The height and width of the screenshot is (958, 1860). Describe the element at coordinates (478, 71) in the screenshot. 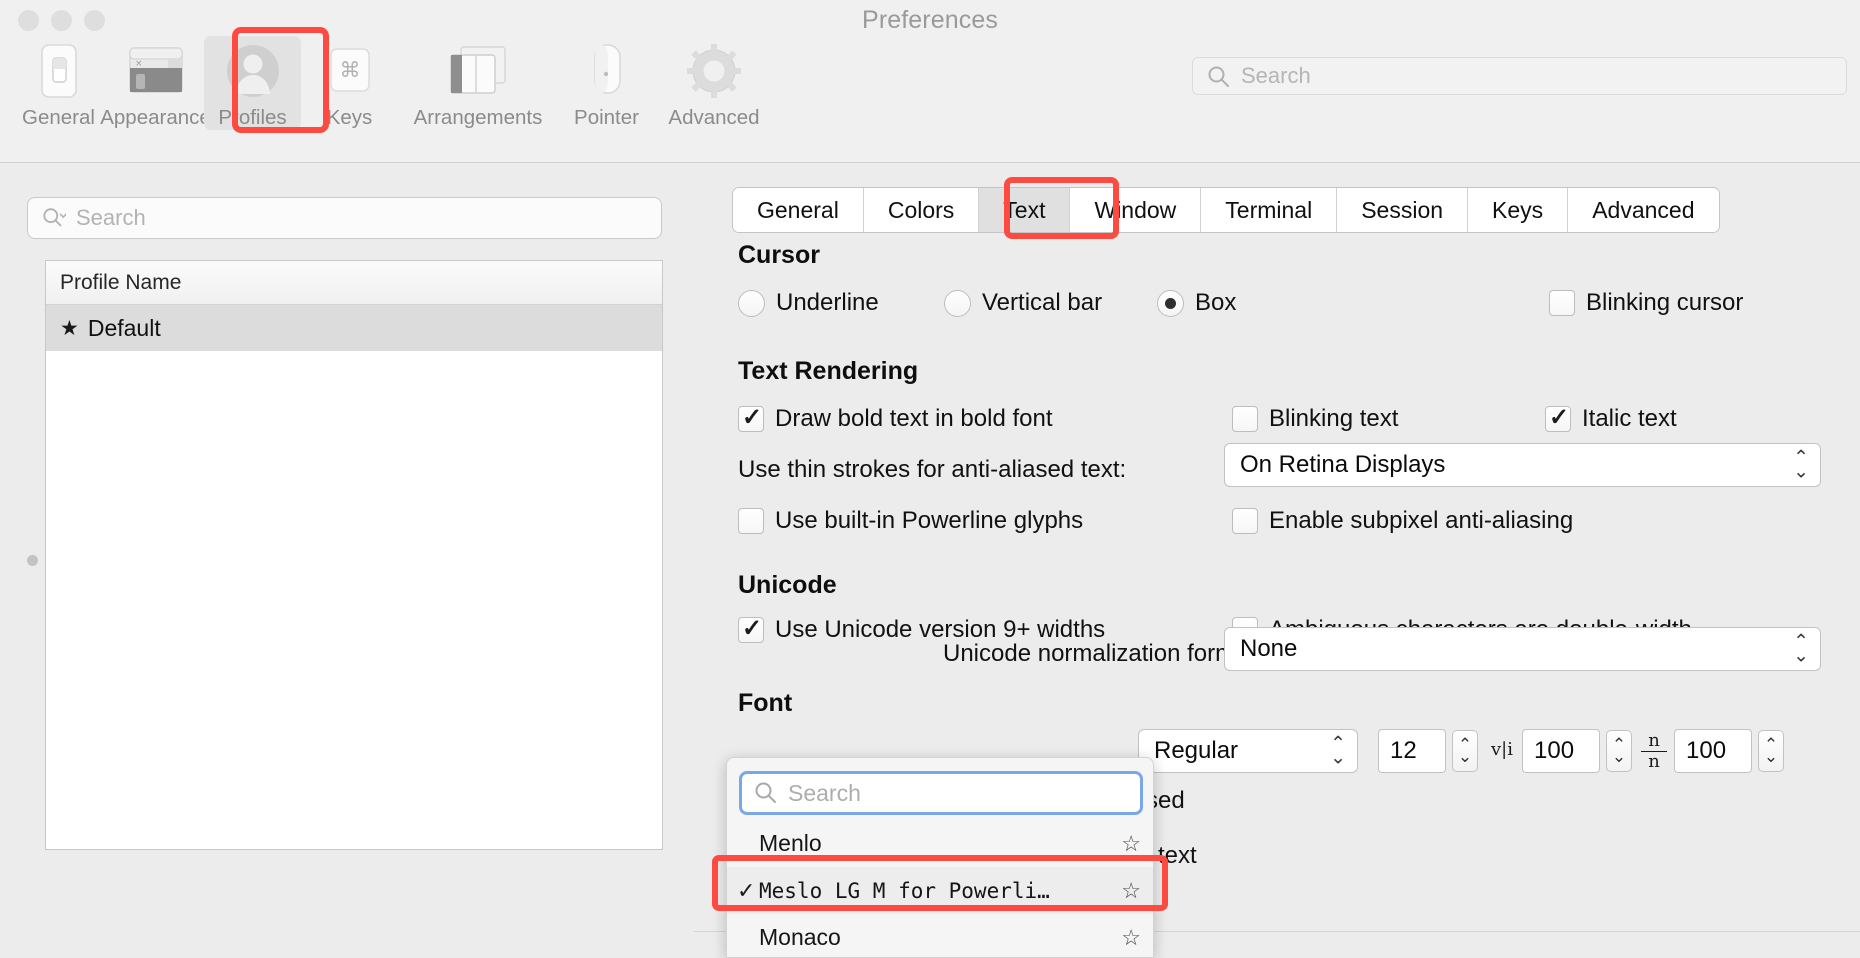

I see `arrangements-icon` at that location.